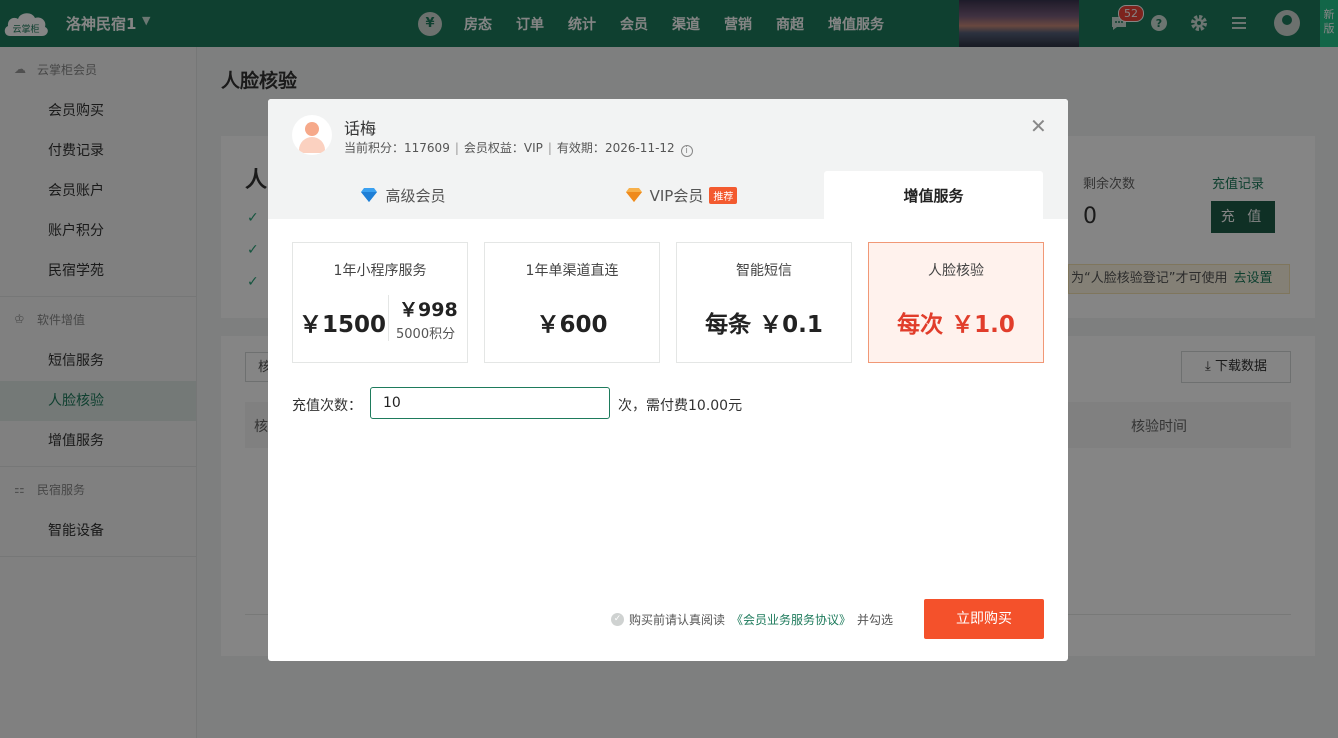  What do you see at coordinates (764, 271) in the screenshot?
I see `service-name: 智能短信` at bounding box center [764, 271].